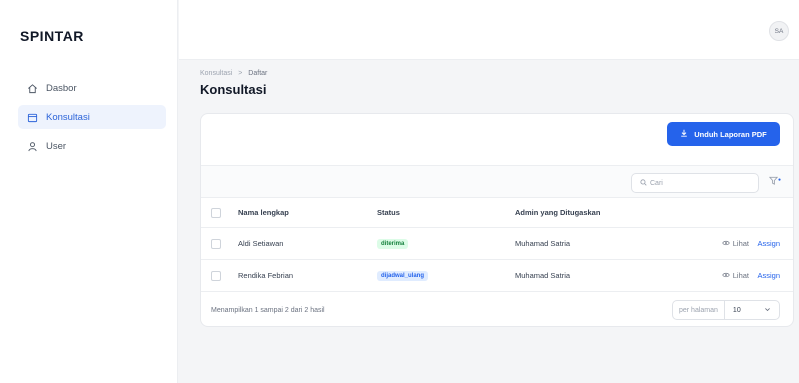 The image size is (799, 383). I want to click on sidebar-item-konsultasi: Konsultasi, so click(92, 117).